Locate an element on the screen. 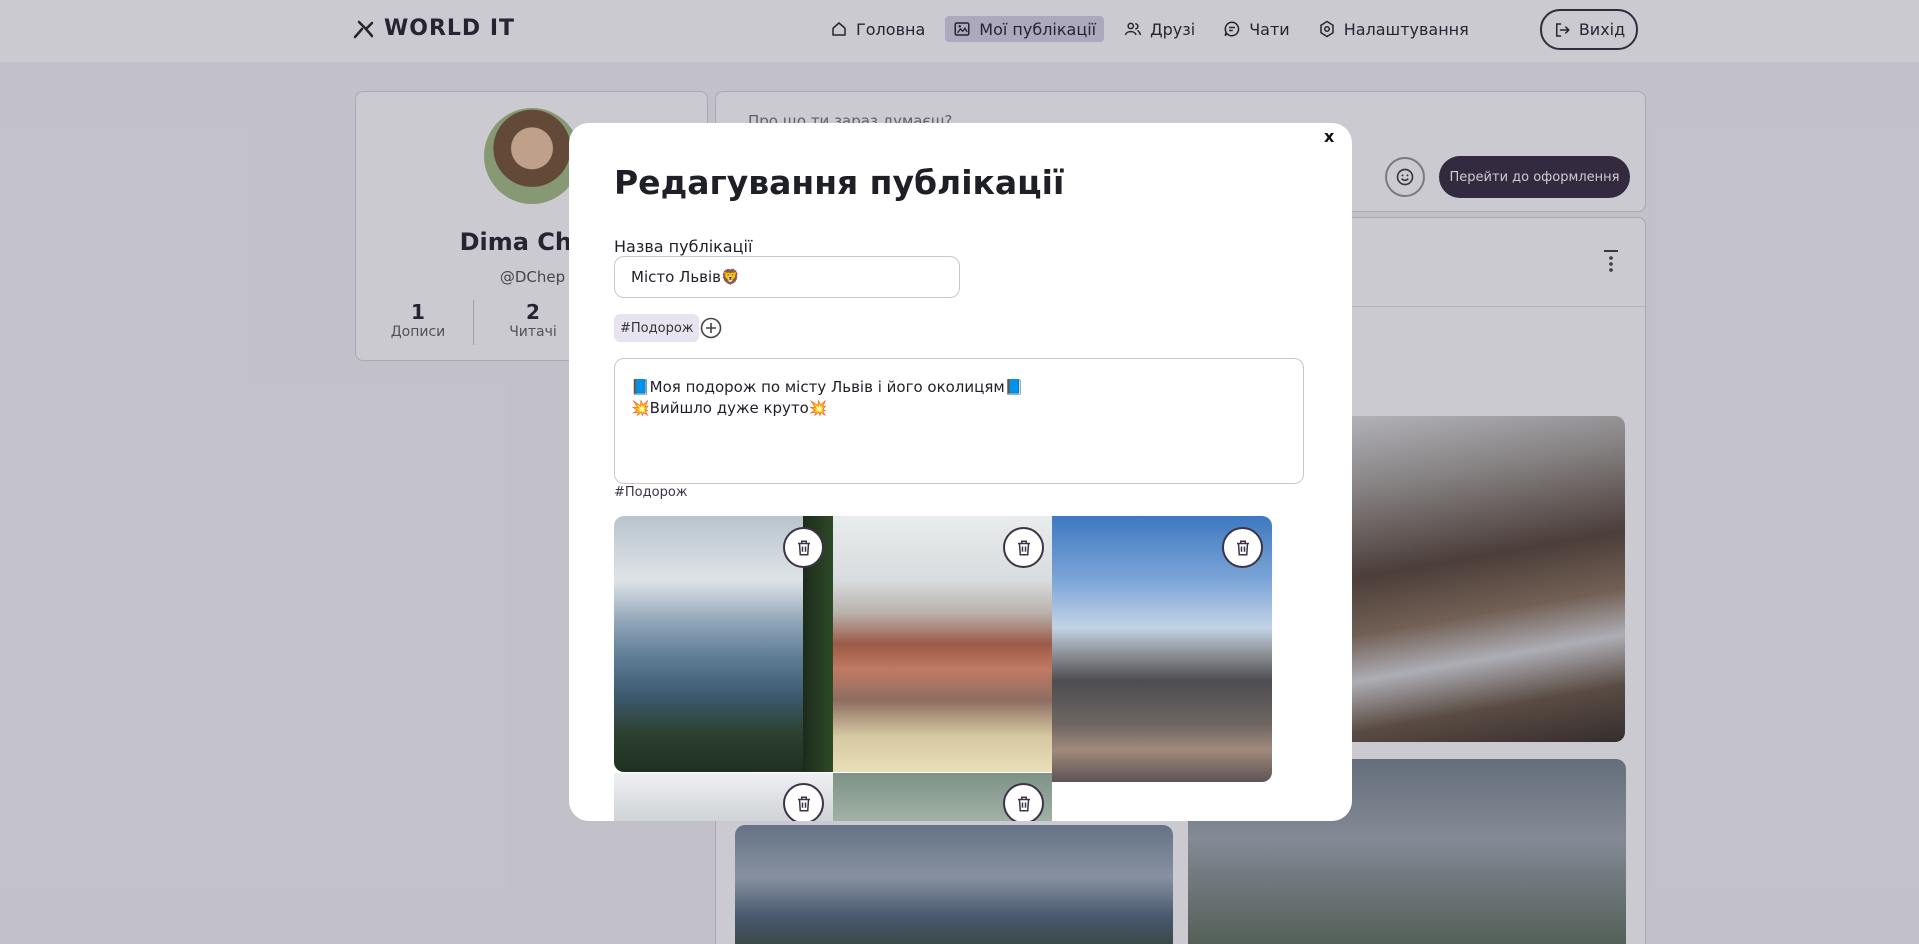  close-modal-button: x is located at coordinates (1329, 137).